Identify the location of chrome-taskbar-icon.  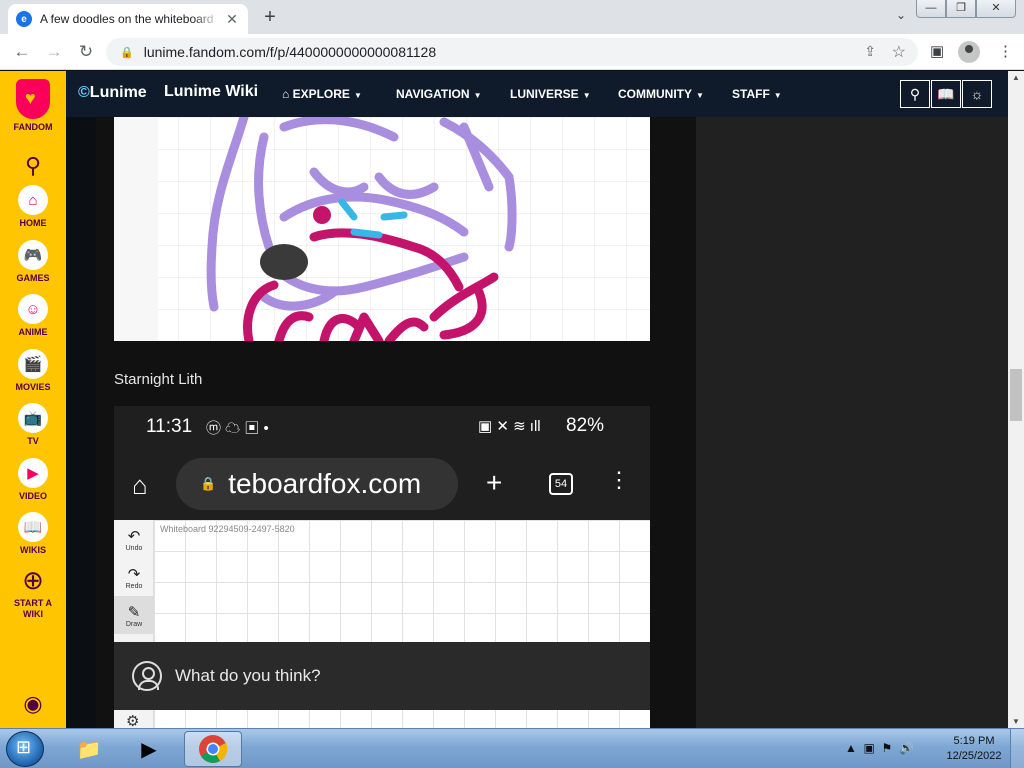
(213, 749).